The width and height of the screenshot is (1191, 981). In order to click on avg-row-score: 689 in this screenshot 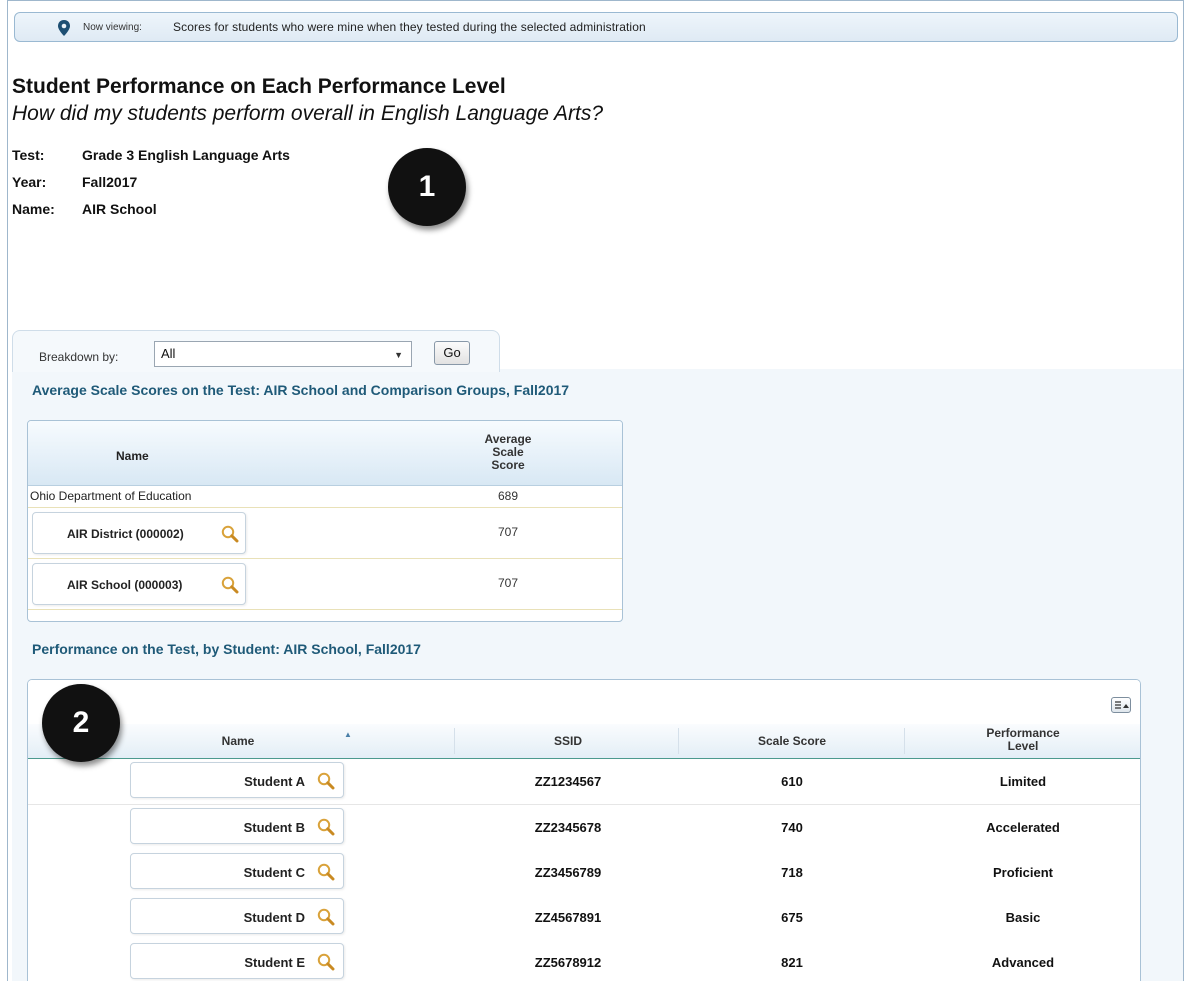, I will do `click(508, 496)`.